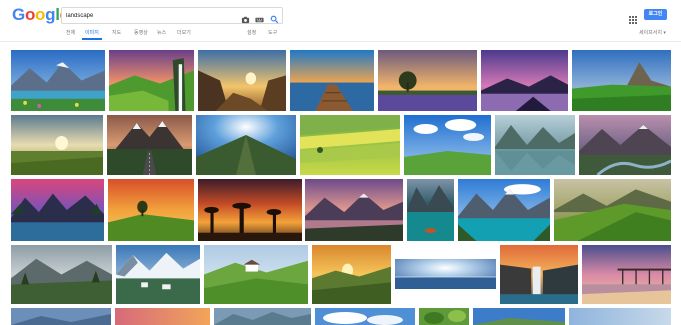 This screenshot has height=325, width=681. I want to click on tab-tools: 도구, so click(272, 32).